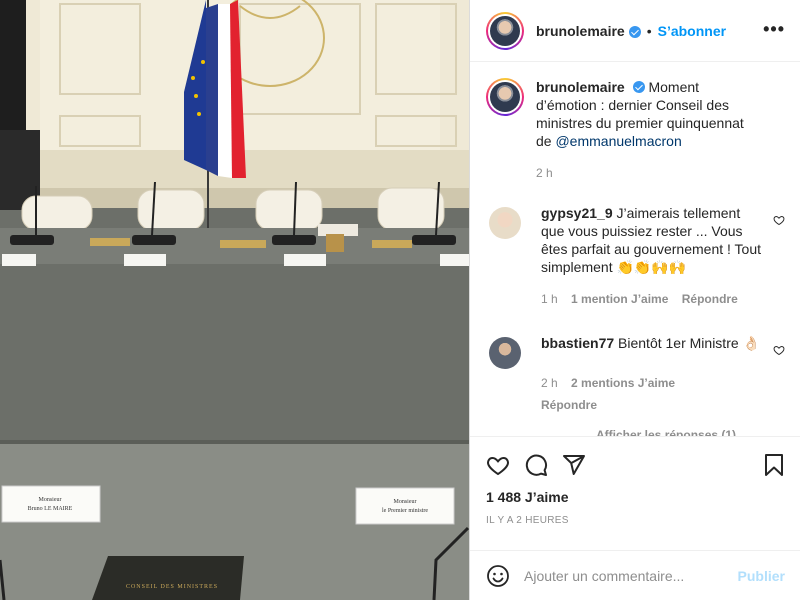 The height and width of the screenshot is (600, 800). Describe the element at coordinates (774, 29) in the screenshot. I see `more-icon: •••` at that location.